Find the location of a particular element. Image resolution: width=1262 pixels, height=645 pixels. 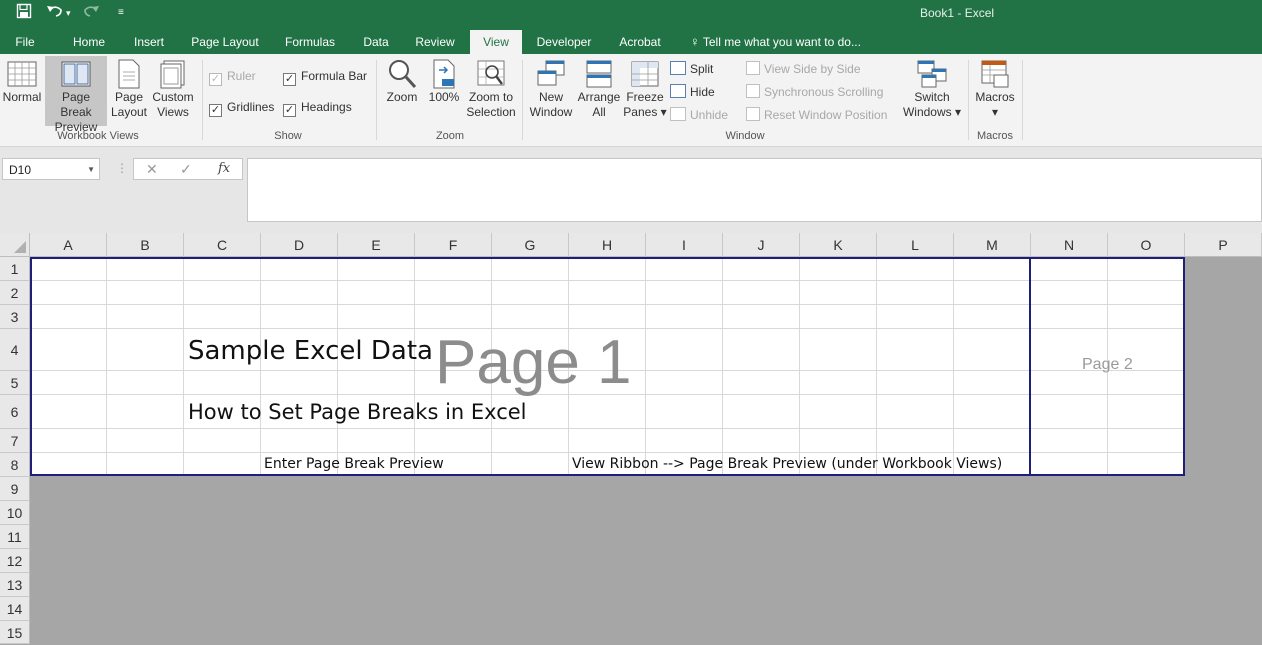

column-header-e: E is located at coordinates (376, 245).